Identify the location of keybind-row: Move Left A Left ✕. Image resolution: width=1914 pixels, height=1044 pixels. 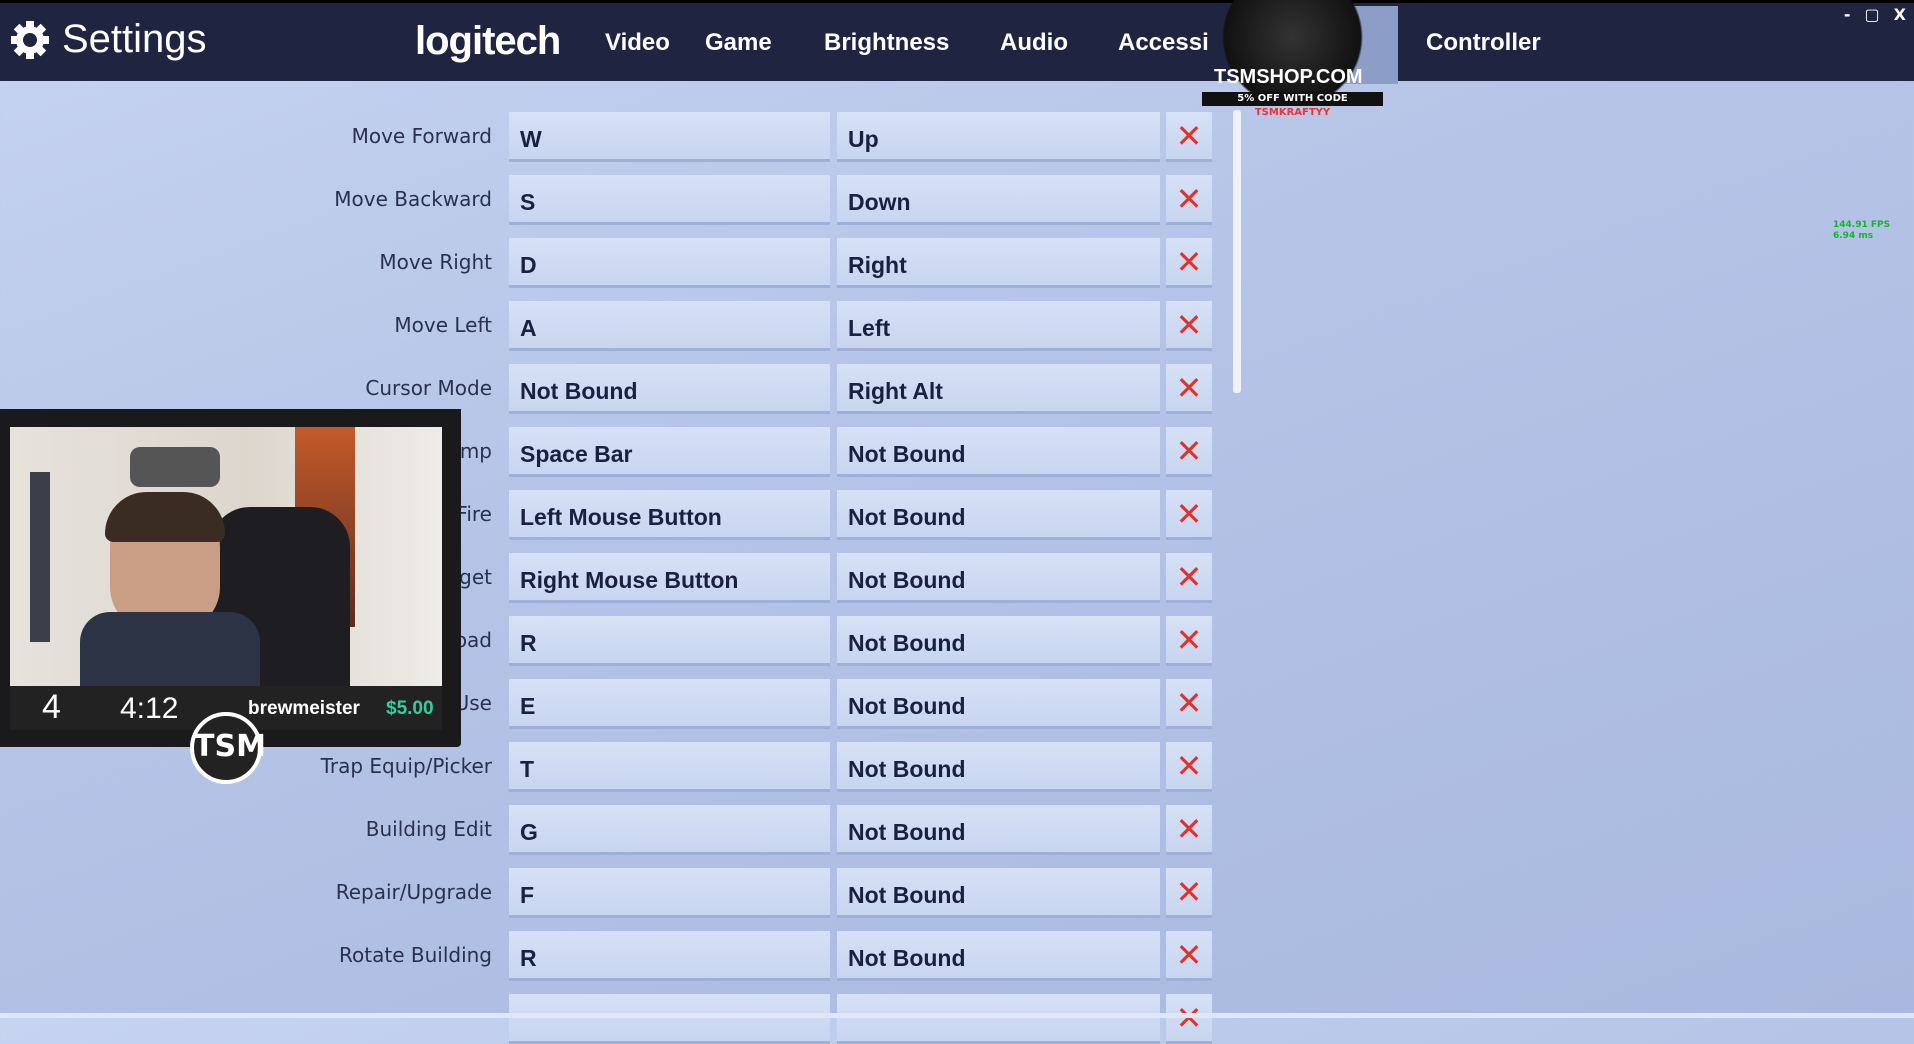
(610, 326).